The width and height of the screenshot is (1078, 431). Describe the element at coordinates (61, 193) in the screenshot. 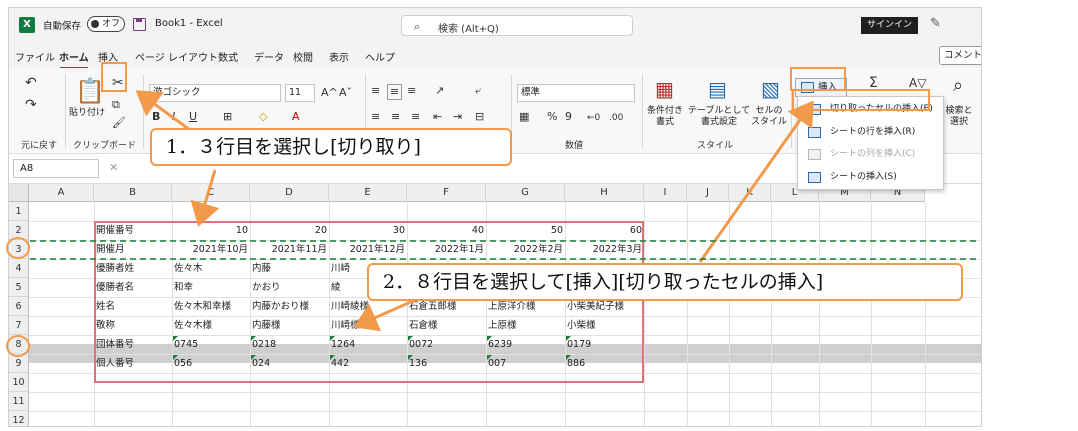

I see `column-header-a: A` at that location.